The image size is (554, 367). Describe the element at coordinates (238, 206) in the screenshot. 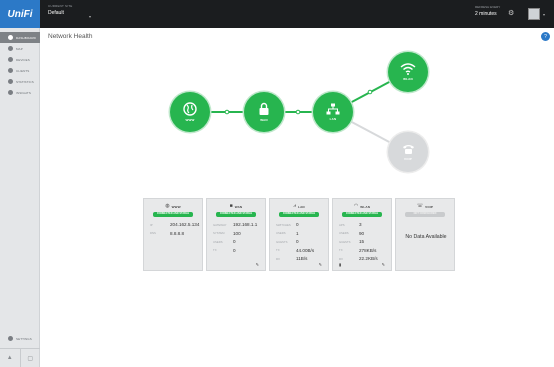

I see `card-title: WAN` at that location.